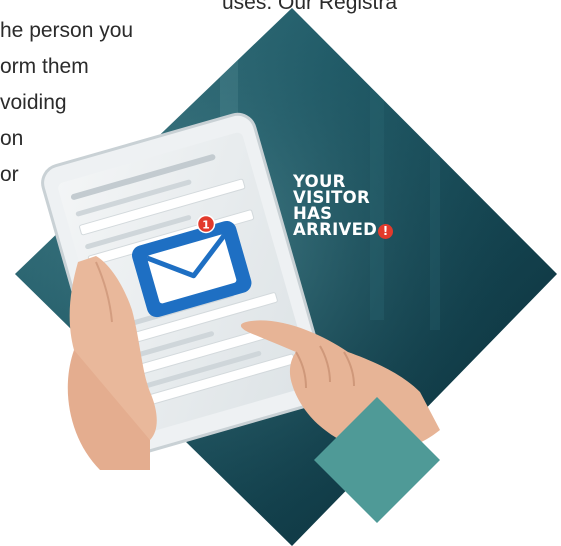 The image size is (561, 546). I want to click on headline-line-4: ARRIVED!, so click(343, 229).